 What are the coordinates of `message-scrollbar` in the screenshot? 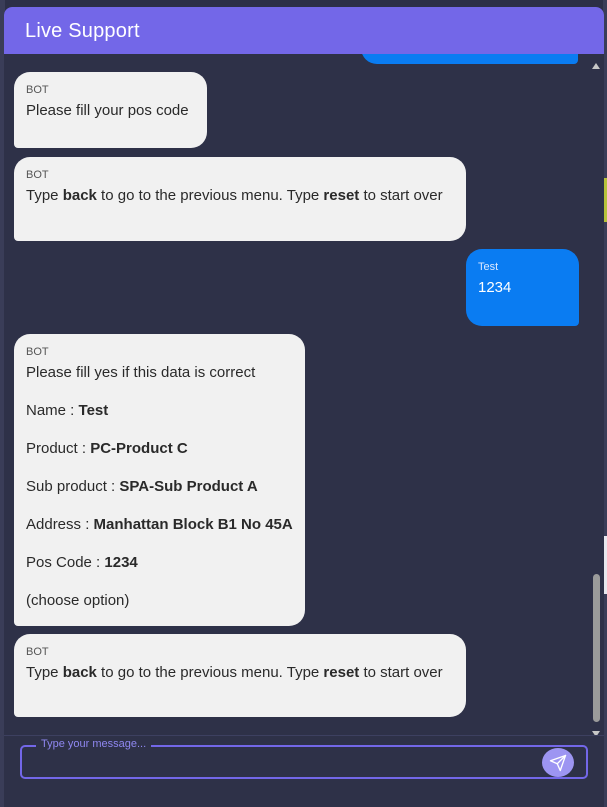 It's located at (596, 400).